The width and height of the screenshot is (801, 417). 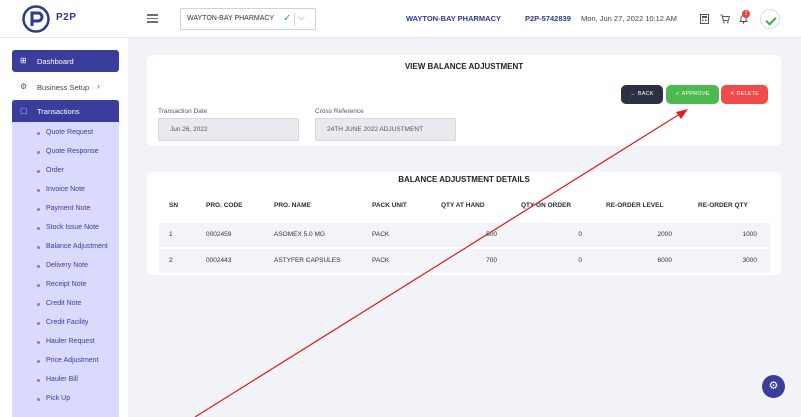 What do you see at coordinates (36, 19) in the screenshot?
I see `p2p-logo` at bounding box center [36, 19].